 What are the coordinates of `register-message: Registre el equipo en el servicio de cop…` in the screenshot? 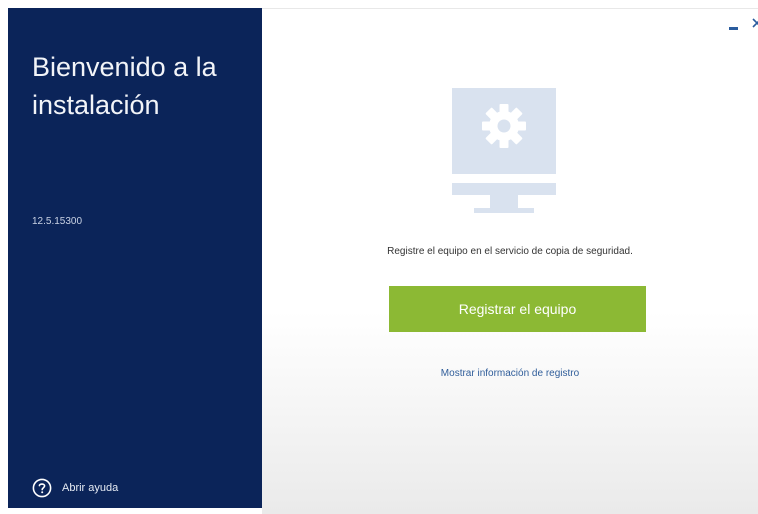 It's located at (510, 251).